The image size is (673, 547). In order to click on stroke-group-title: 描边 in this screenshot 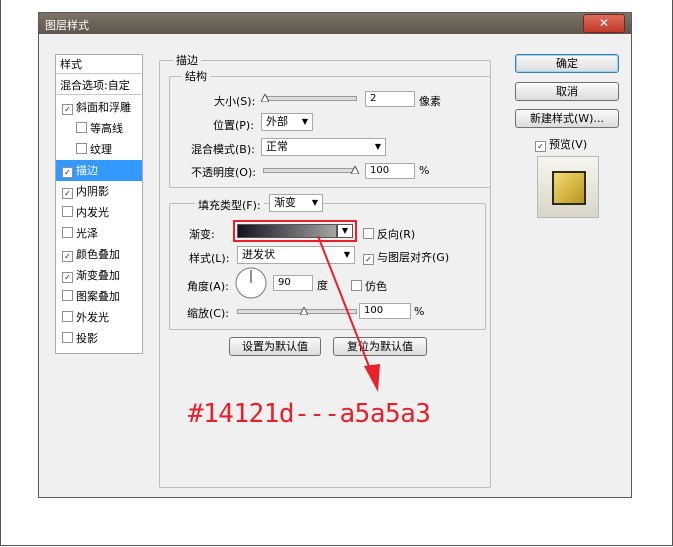, I will do `click(187, 60)`.